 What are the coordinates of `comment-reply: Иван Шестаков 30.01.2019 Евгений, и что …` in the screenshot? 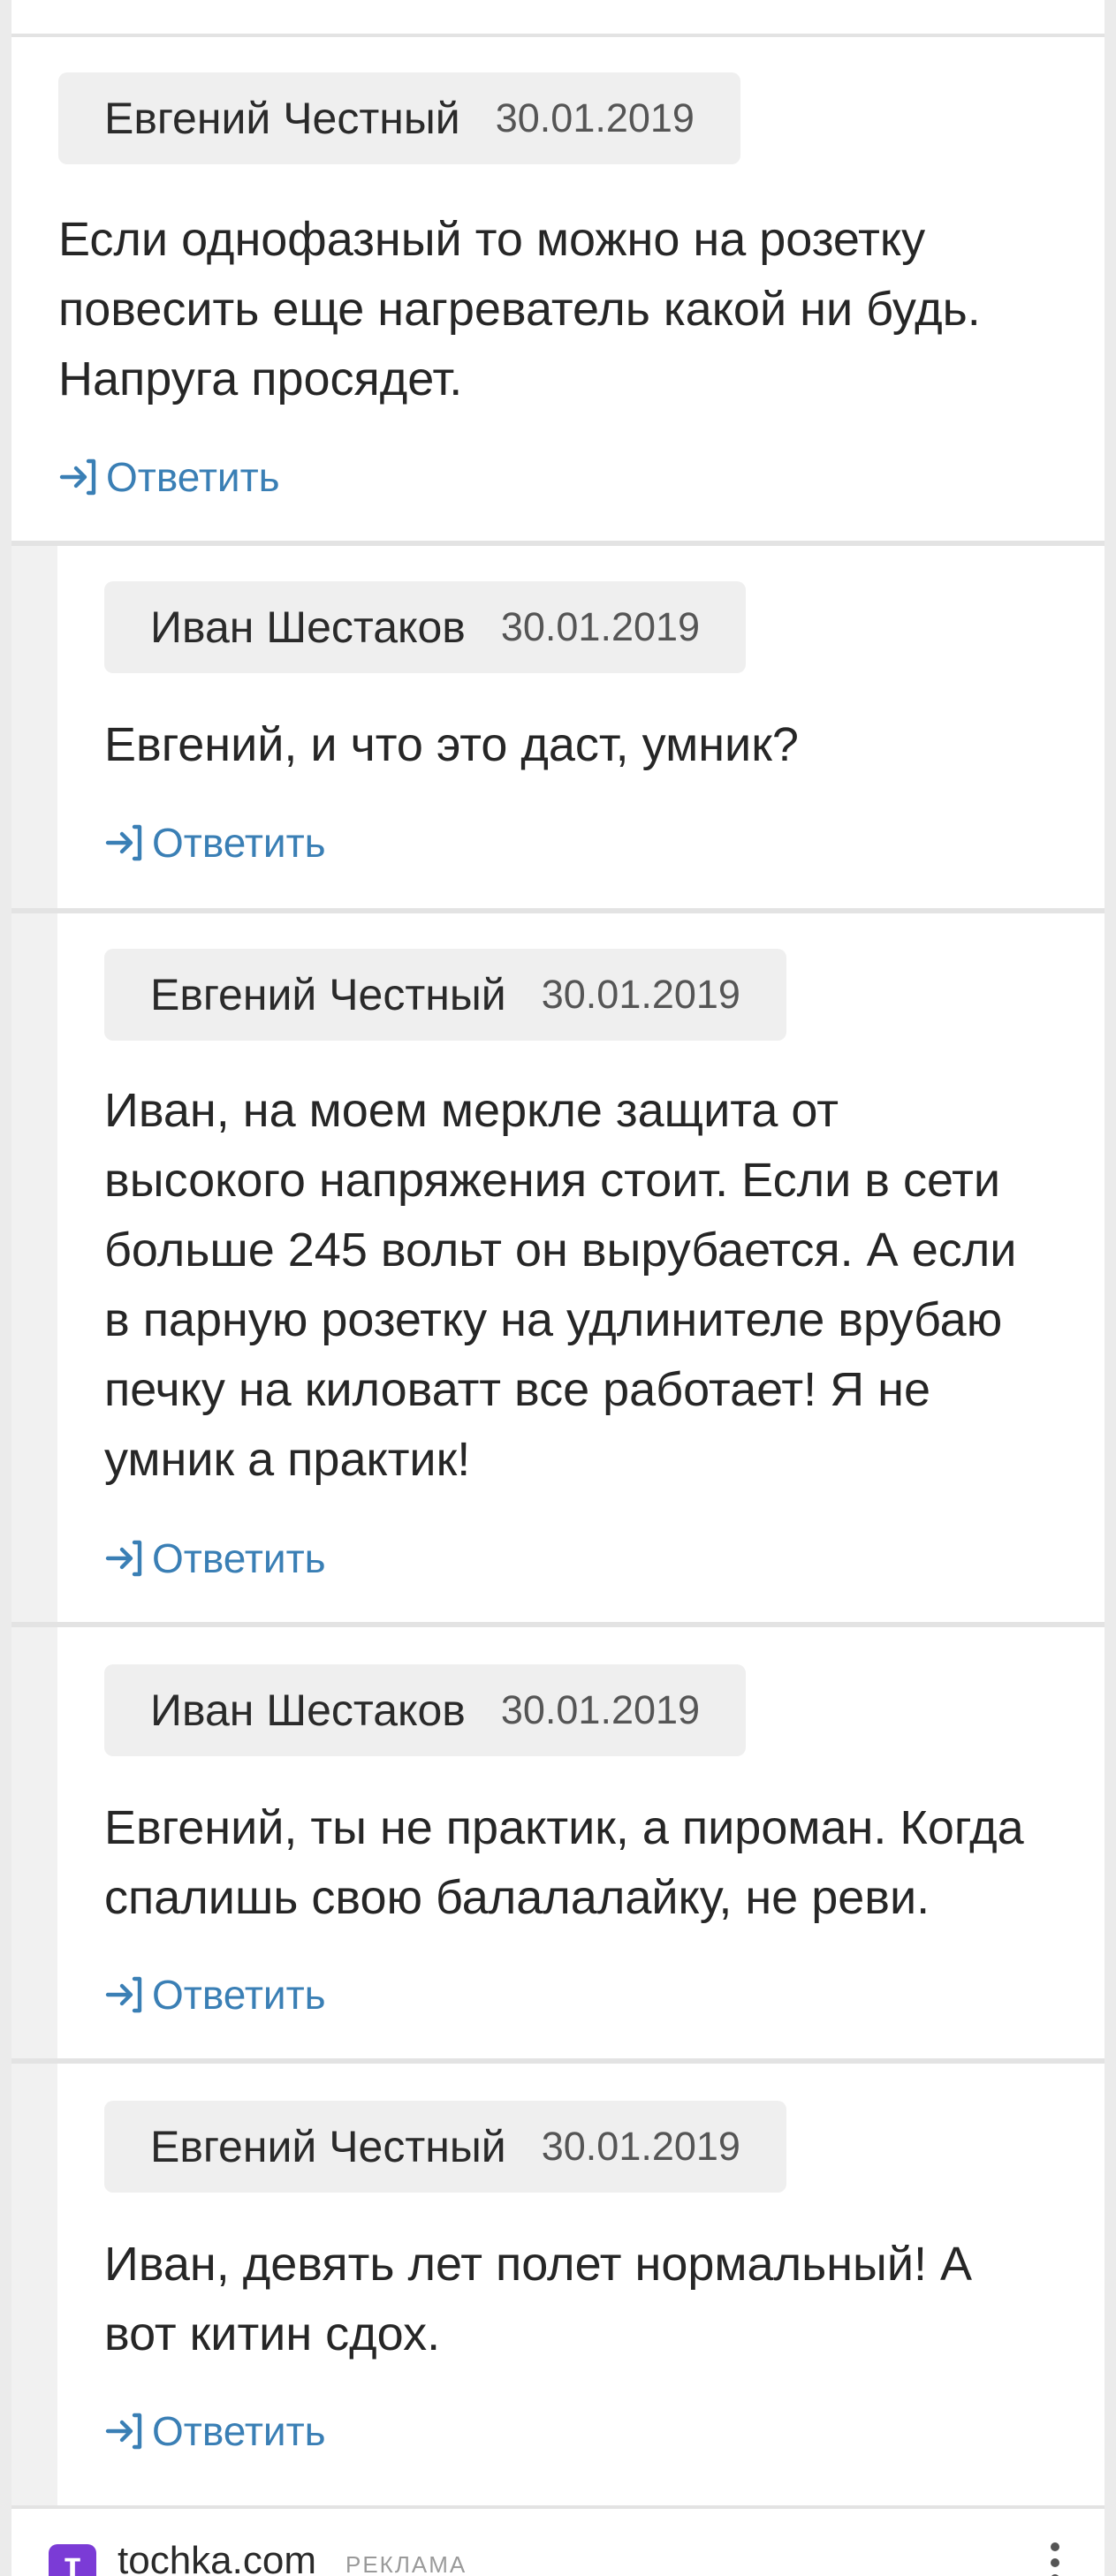 It's located at (558, 727).